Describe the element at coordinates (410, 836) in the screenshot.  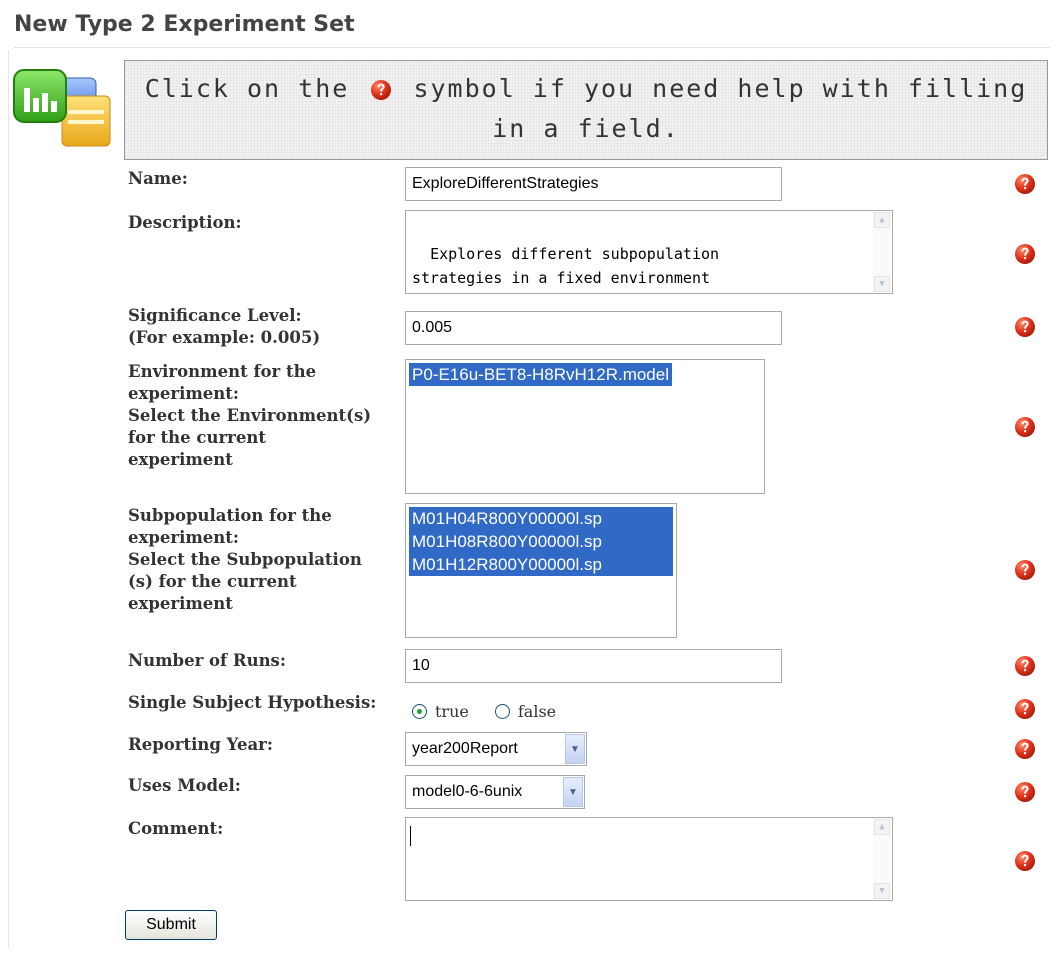
I see `text-caret` at that location.